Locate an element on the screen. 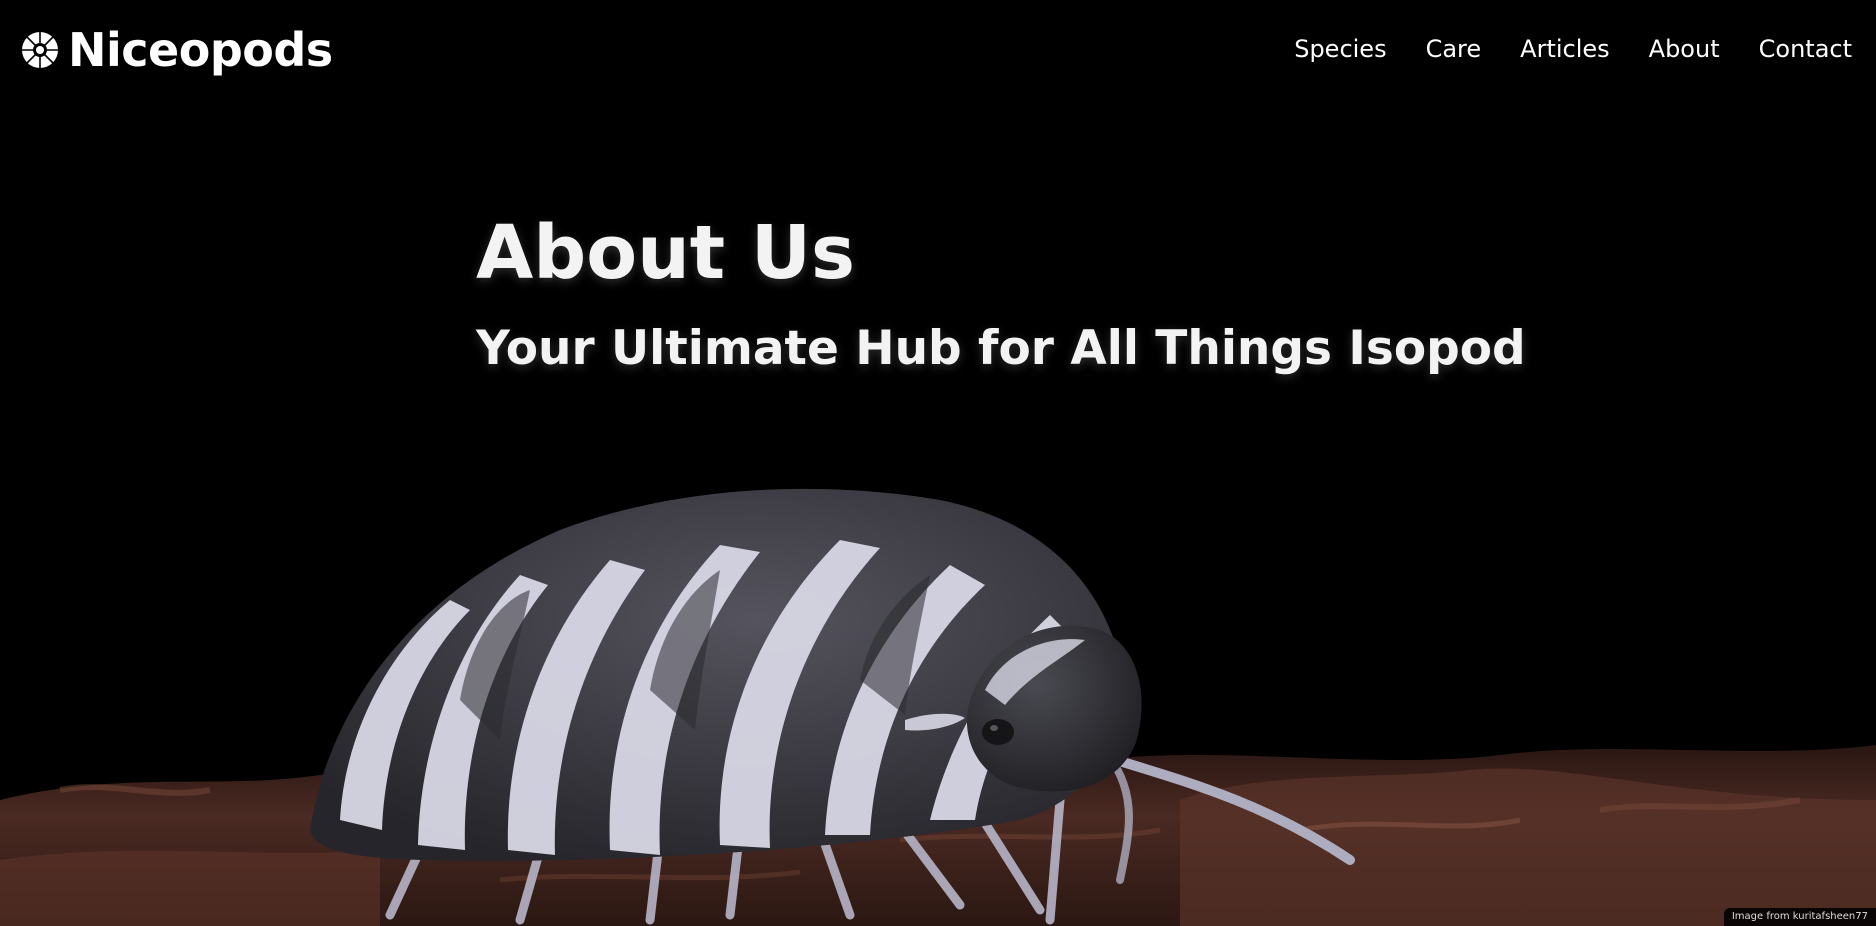 The height and width of the screenshot is (926, 1876). image-credit: Image from kuritafsheen77 is located at coordinates (1799, 917).